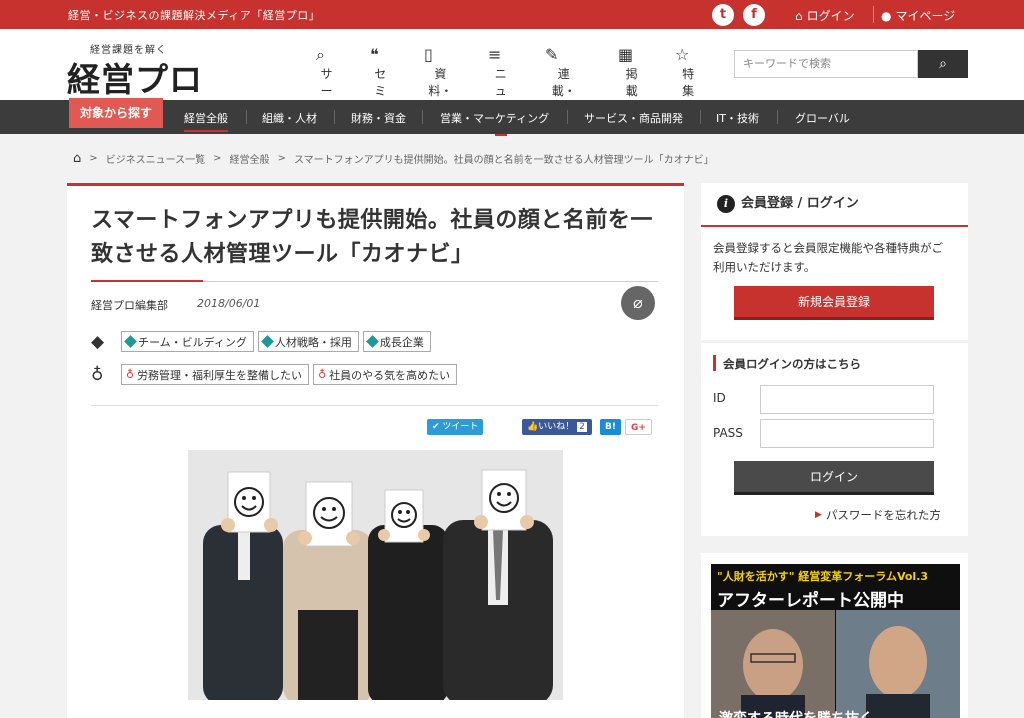  What do you see at coordinates (726, 204) in the screenshot?
I see `info-icon: i` at bounding box center [726, 204].